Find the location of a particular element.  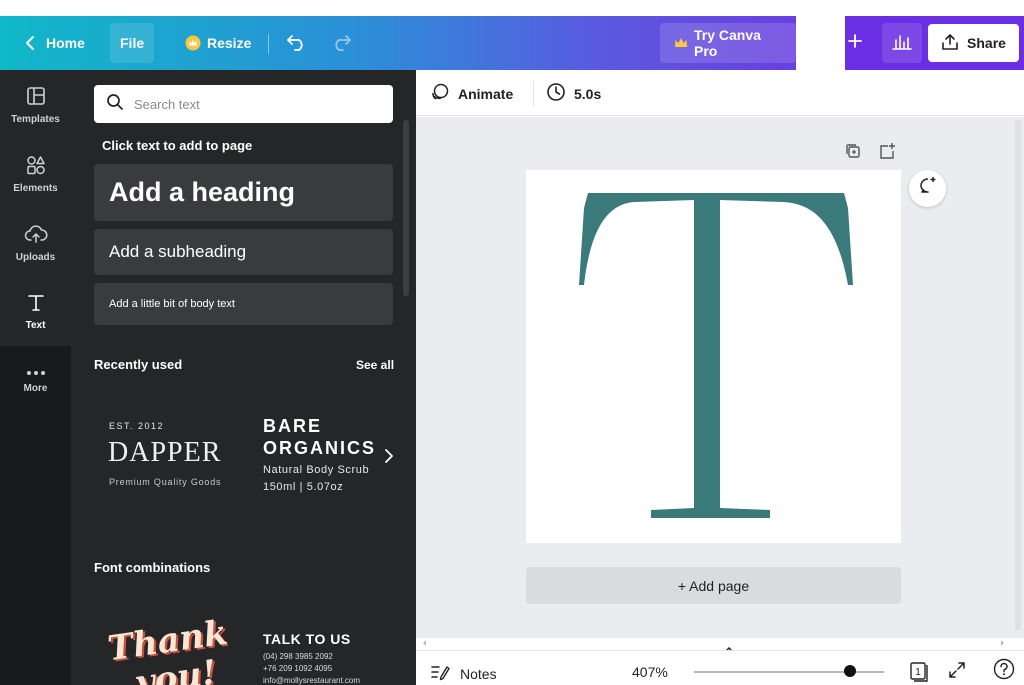

toolbar-divider is located at coordinates (533, 93).